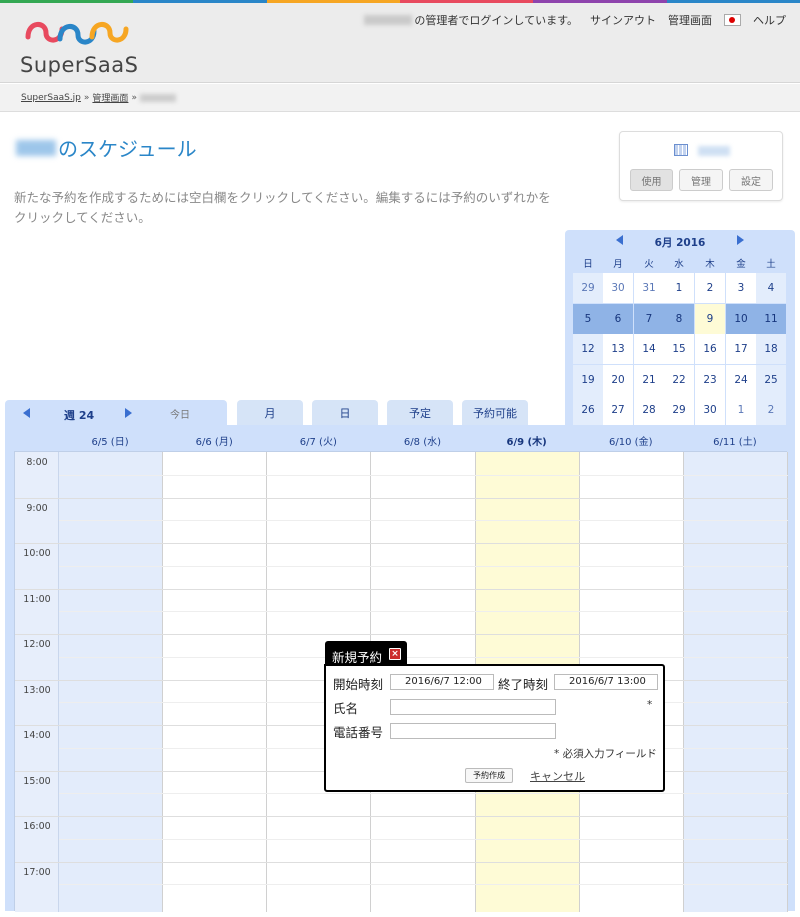 This screenshot has height=917, width=800. Describe the element at coordinates (771, 318) in the screenshot. I see `mini-calendar-day: 11` at that location.